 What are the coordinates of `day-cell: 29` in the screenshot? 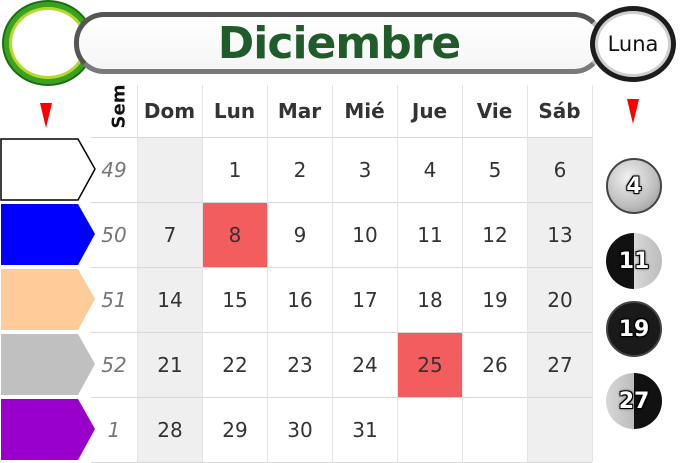 It's located at (235, 430).